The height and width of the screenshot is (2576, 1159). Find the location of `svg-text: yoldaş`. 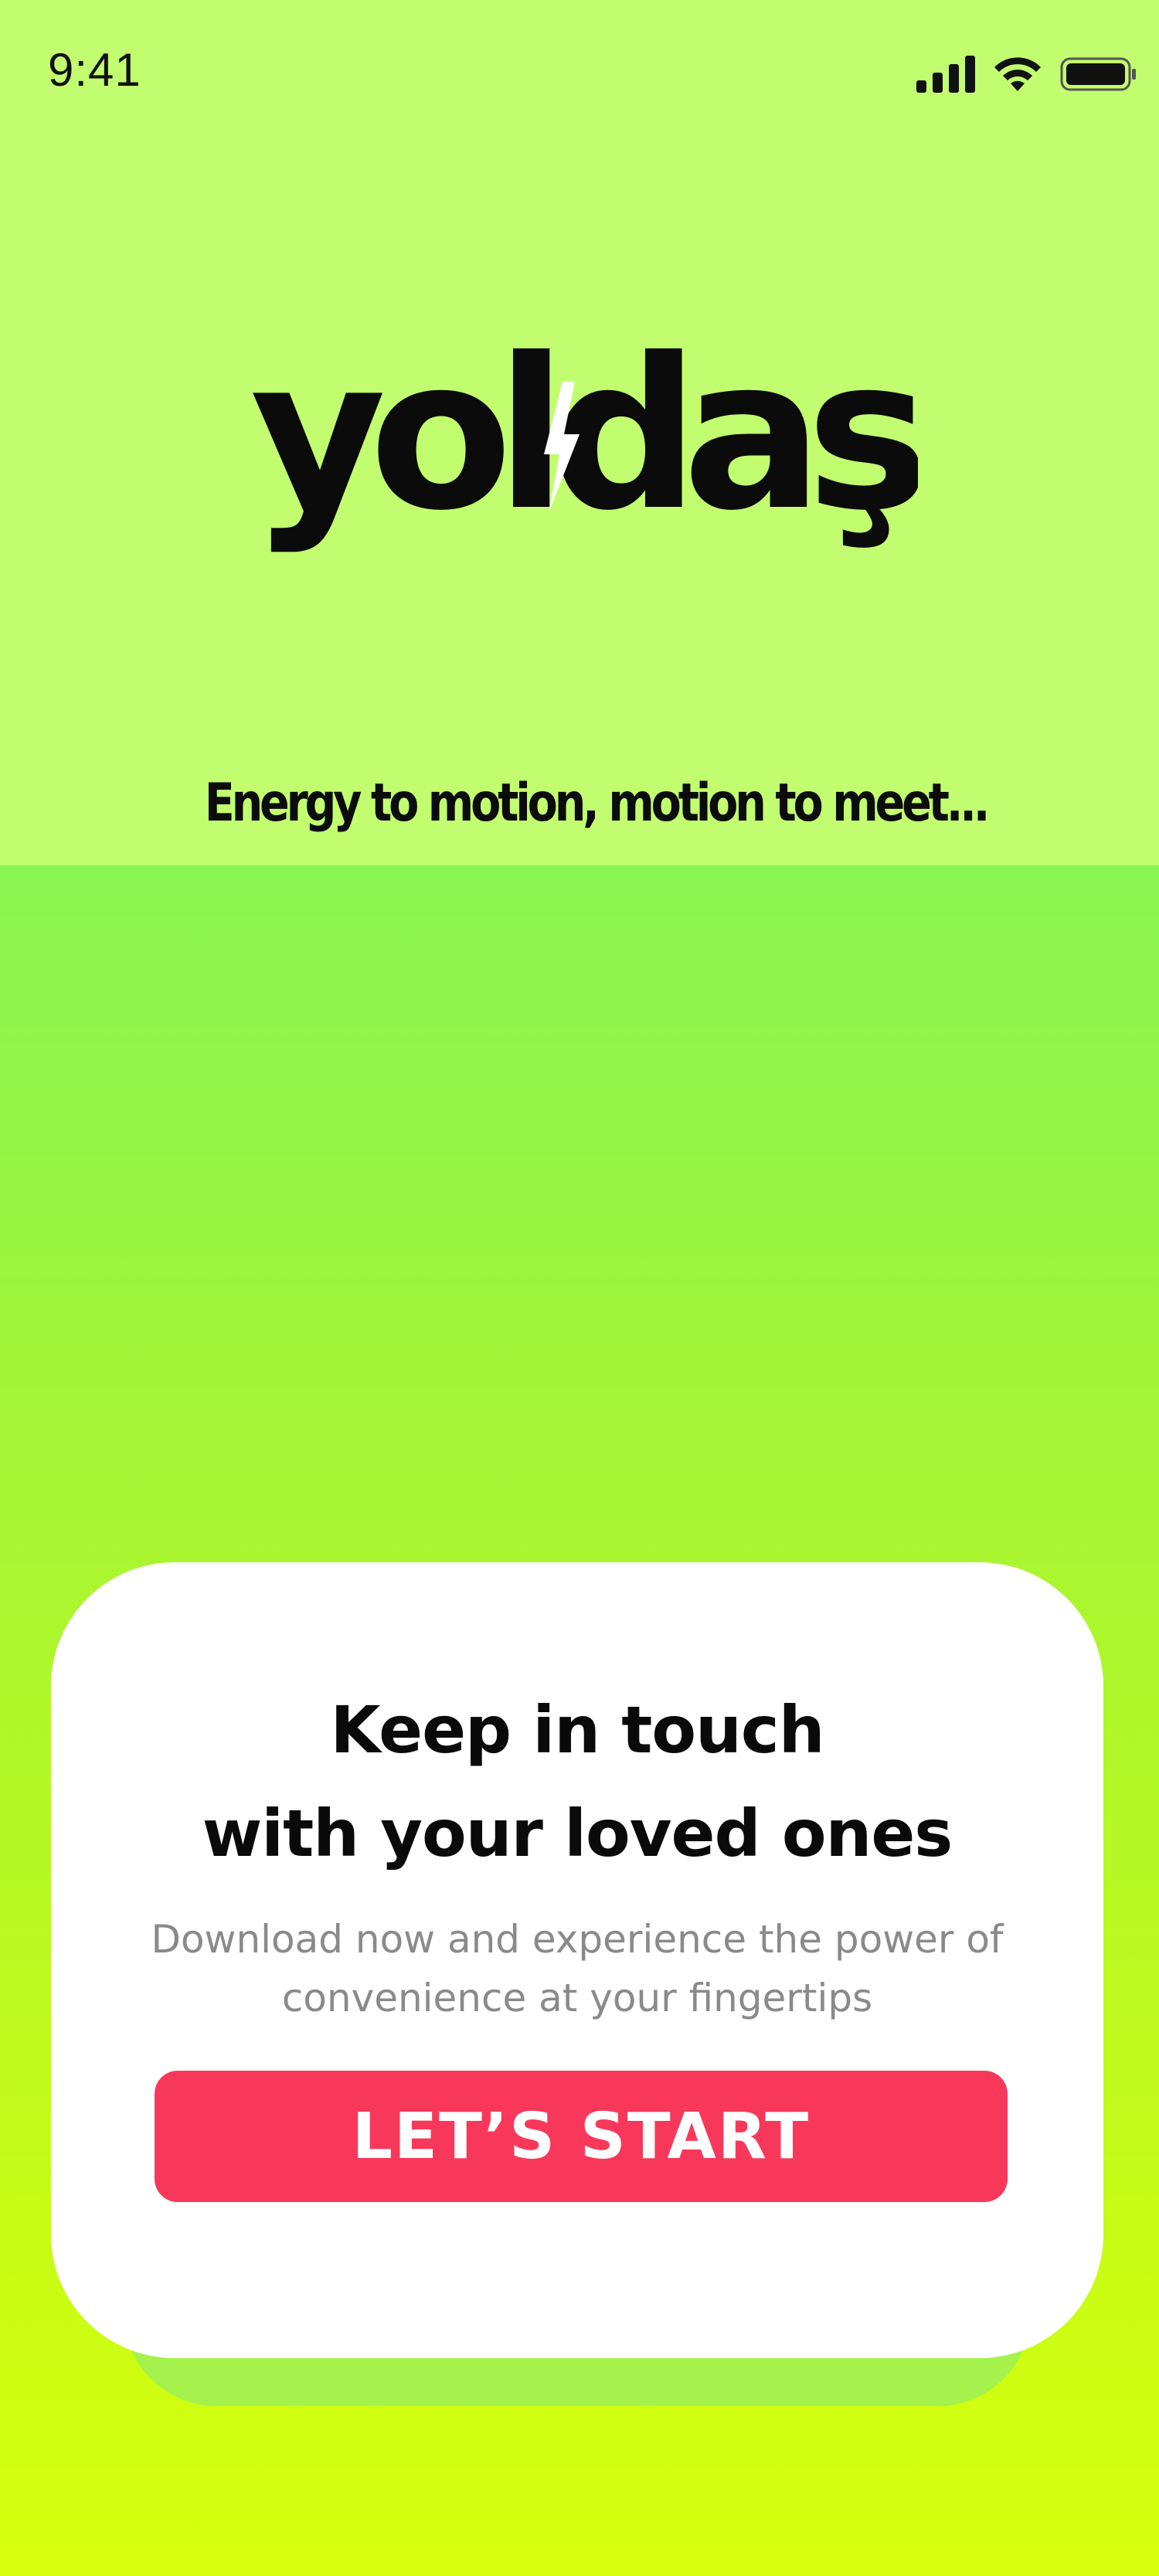

svg-text: yoldaş is located at coordinates (584, 446).